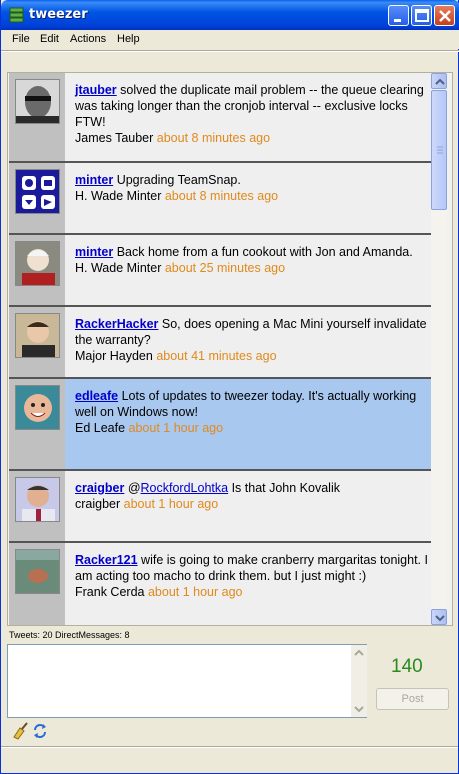 Image resolution: width=459 pixels, height=774 pixels. What do you see at coordinates (230, 15) in the screenshot?
I see `title-bar: tweezer` at bounding box center [230, 15].